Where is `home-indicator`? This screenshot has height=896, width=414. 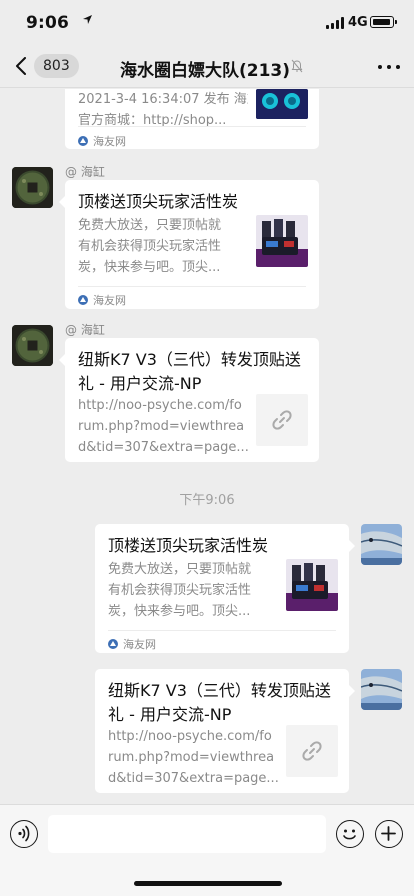 home-indicator is located at coordinates (208, 883).